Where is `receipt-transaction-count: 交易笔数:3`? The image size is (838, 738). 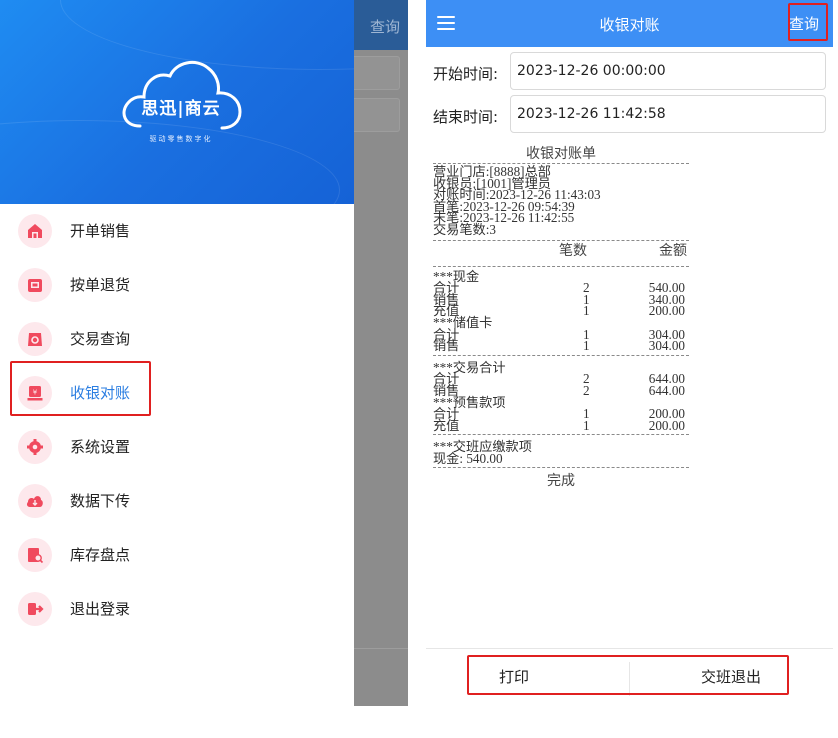 receipt-transaction-count: 交易笔数:3 is located at coordinates (465, 229).